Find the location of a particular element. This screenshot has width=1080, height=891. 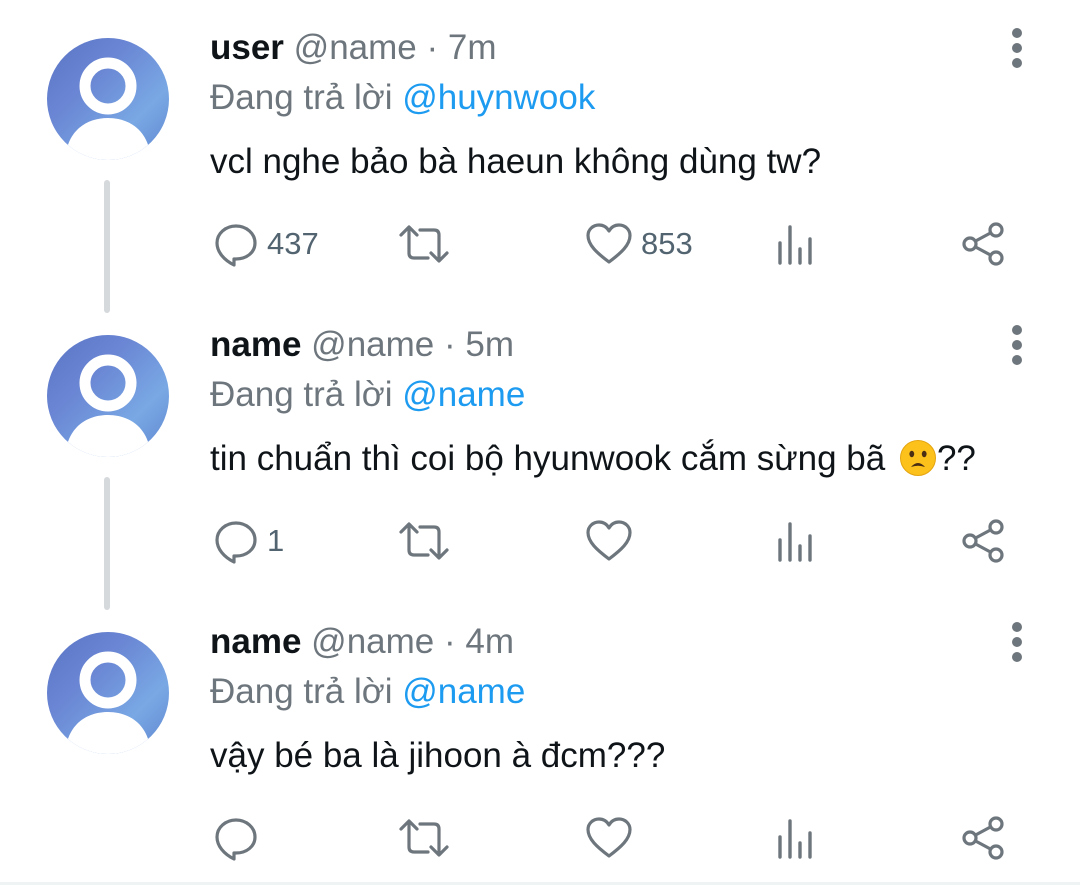

tweet-text-content: vậy bé ba là jihoon à đcm??? is located at coordinates (438, 755).